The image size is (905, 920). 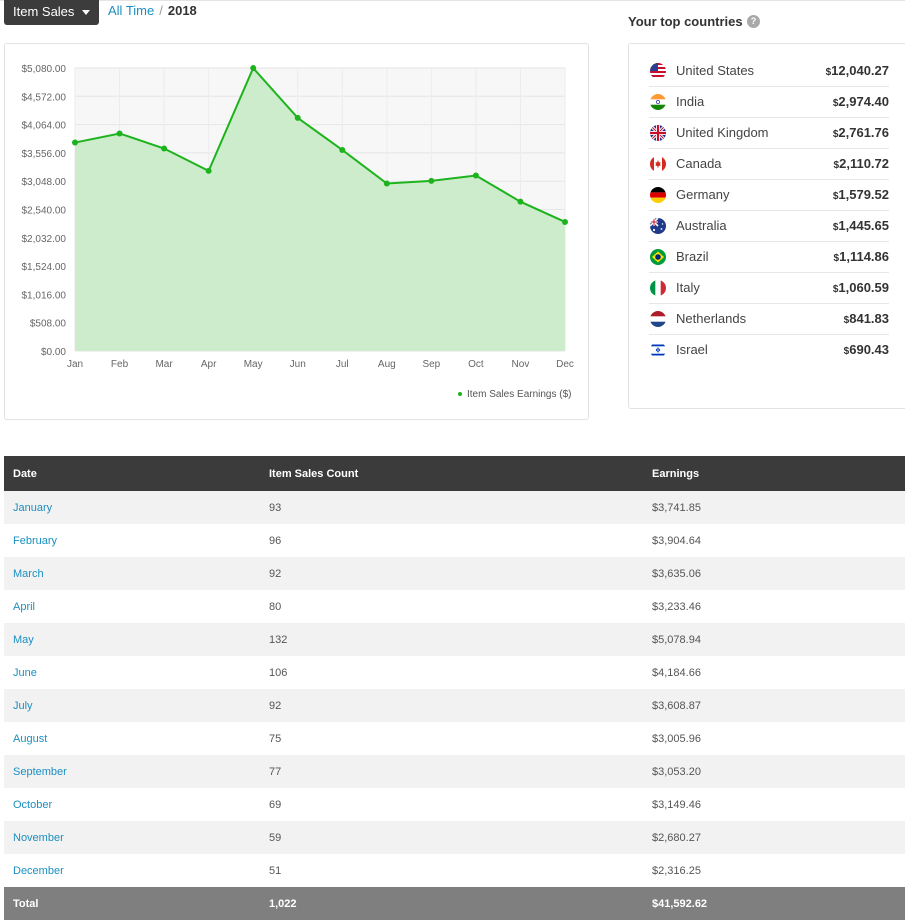 I want to click on y-tick-label: $3,556.00, so click(x=44, y=154).